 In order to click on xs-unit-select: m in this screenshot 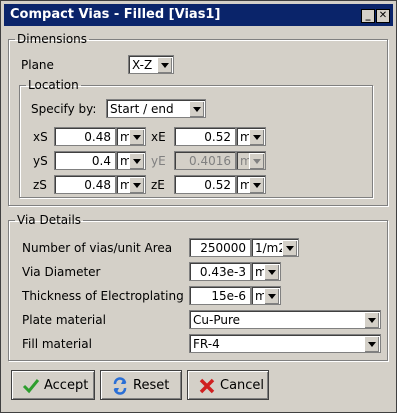, I will do `click(131, 136)`.